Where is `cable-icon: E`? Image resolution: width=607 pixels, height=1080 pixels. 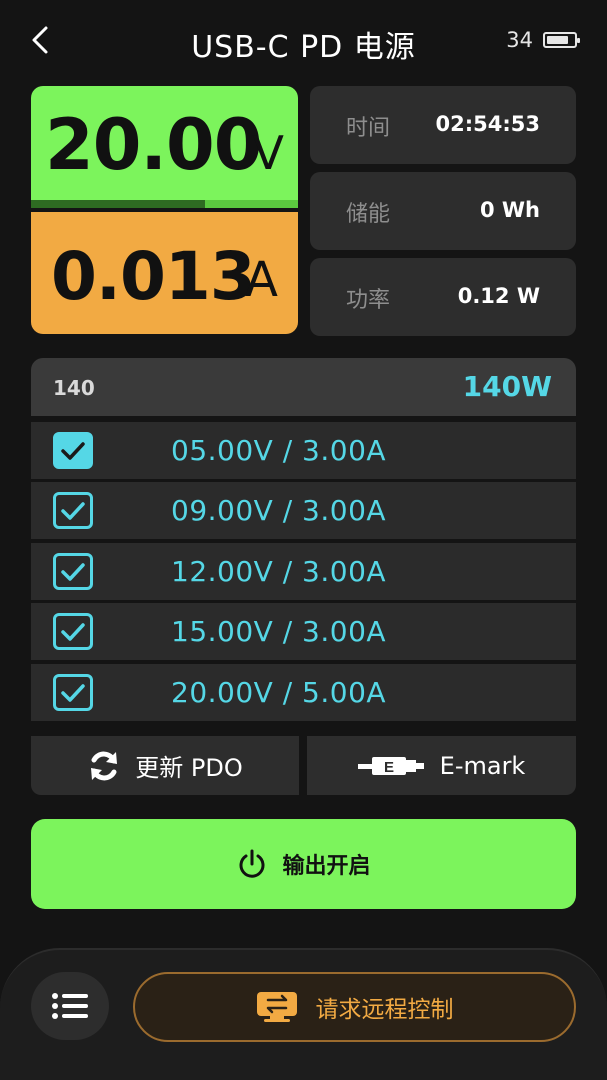 cable-icon: E is located at coordinates (390, 766).